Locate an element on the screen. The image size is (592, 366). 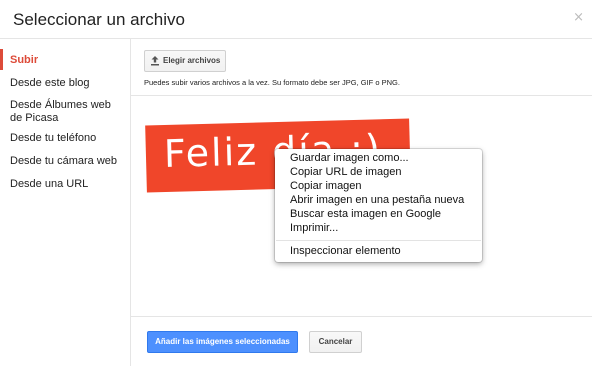
add-selected-images-button: Añadir las imágenes seleccionadas is located at coordinates (222, 342).